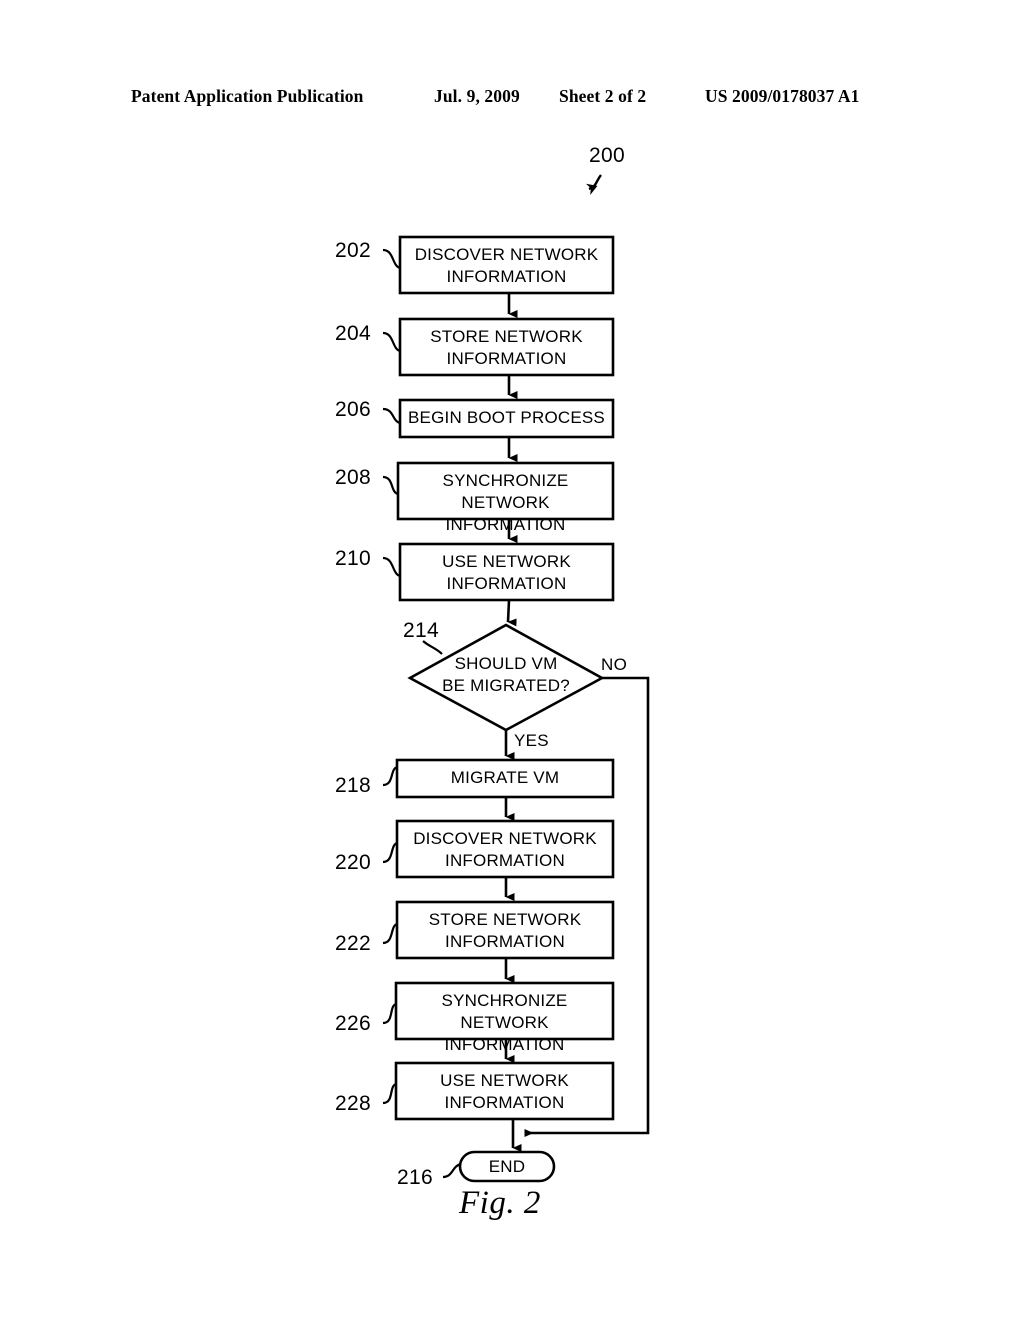 The width and height of the screenshot is (1024, 1320). I want to click on ref-number-226: 226, so click(353, 1023).